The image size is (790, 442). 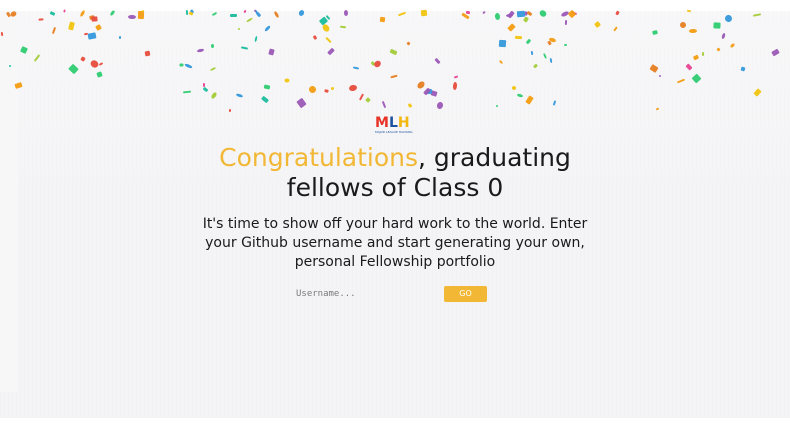 I want to click on mlh-logo-mark: M L H, so click(x=395, y=123).